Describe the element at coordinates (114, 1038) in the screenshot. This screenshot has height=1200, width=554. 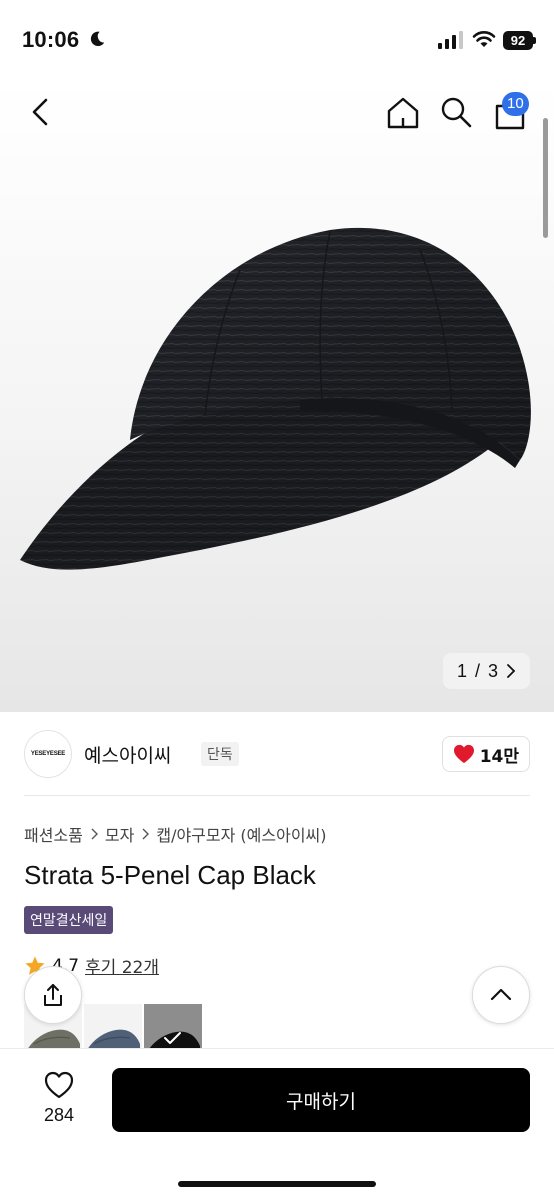
I see `cap-navy-thumbnail` at that location.